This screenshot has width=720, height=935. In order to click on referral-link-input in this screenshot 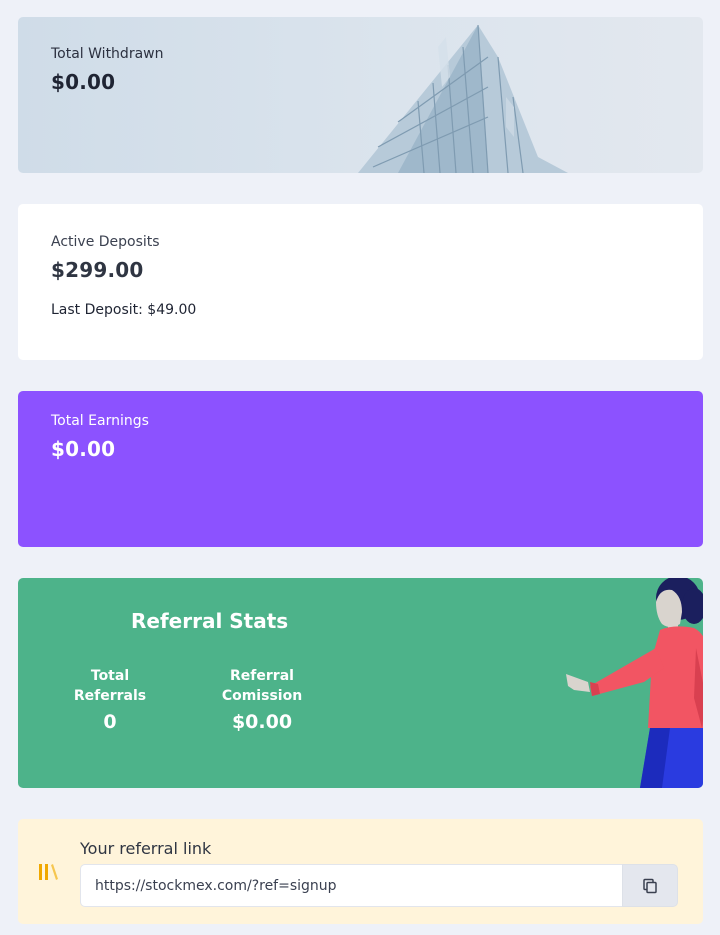, I will do `click(351, 885)`.